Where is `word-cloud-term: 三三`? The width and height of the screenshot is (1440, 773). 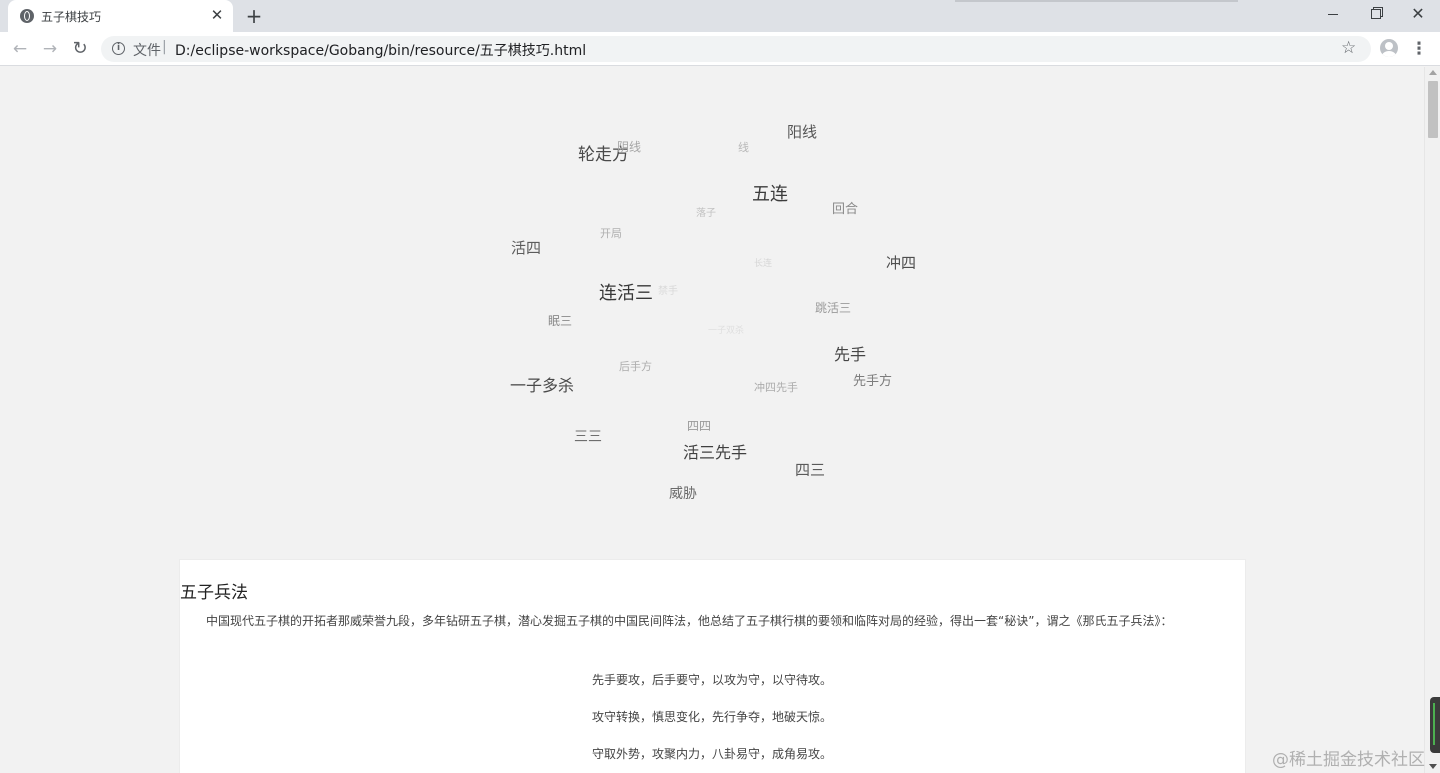 word-cloud-term: 三三 is located at coordinates (588, 437).